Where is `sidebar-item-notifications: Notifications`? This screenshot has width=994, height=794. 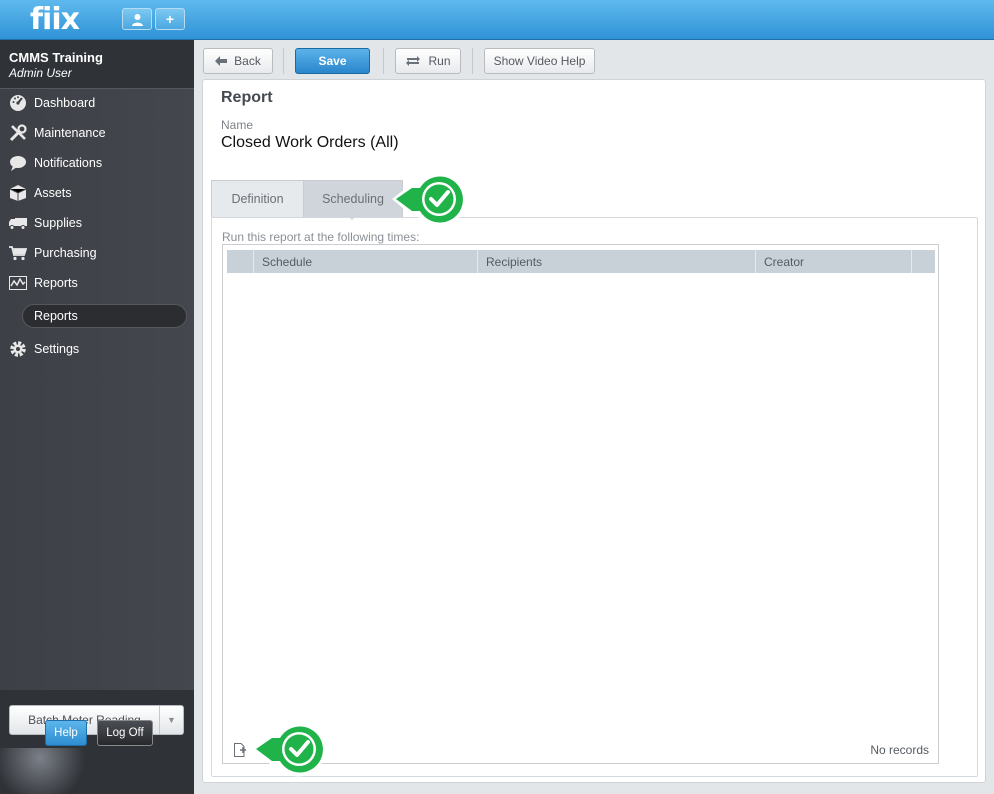
sidebar-item-notifications: Notifications is located at coordinates (97, 163).